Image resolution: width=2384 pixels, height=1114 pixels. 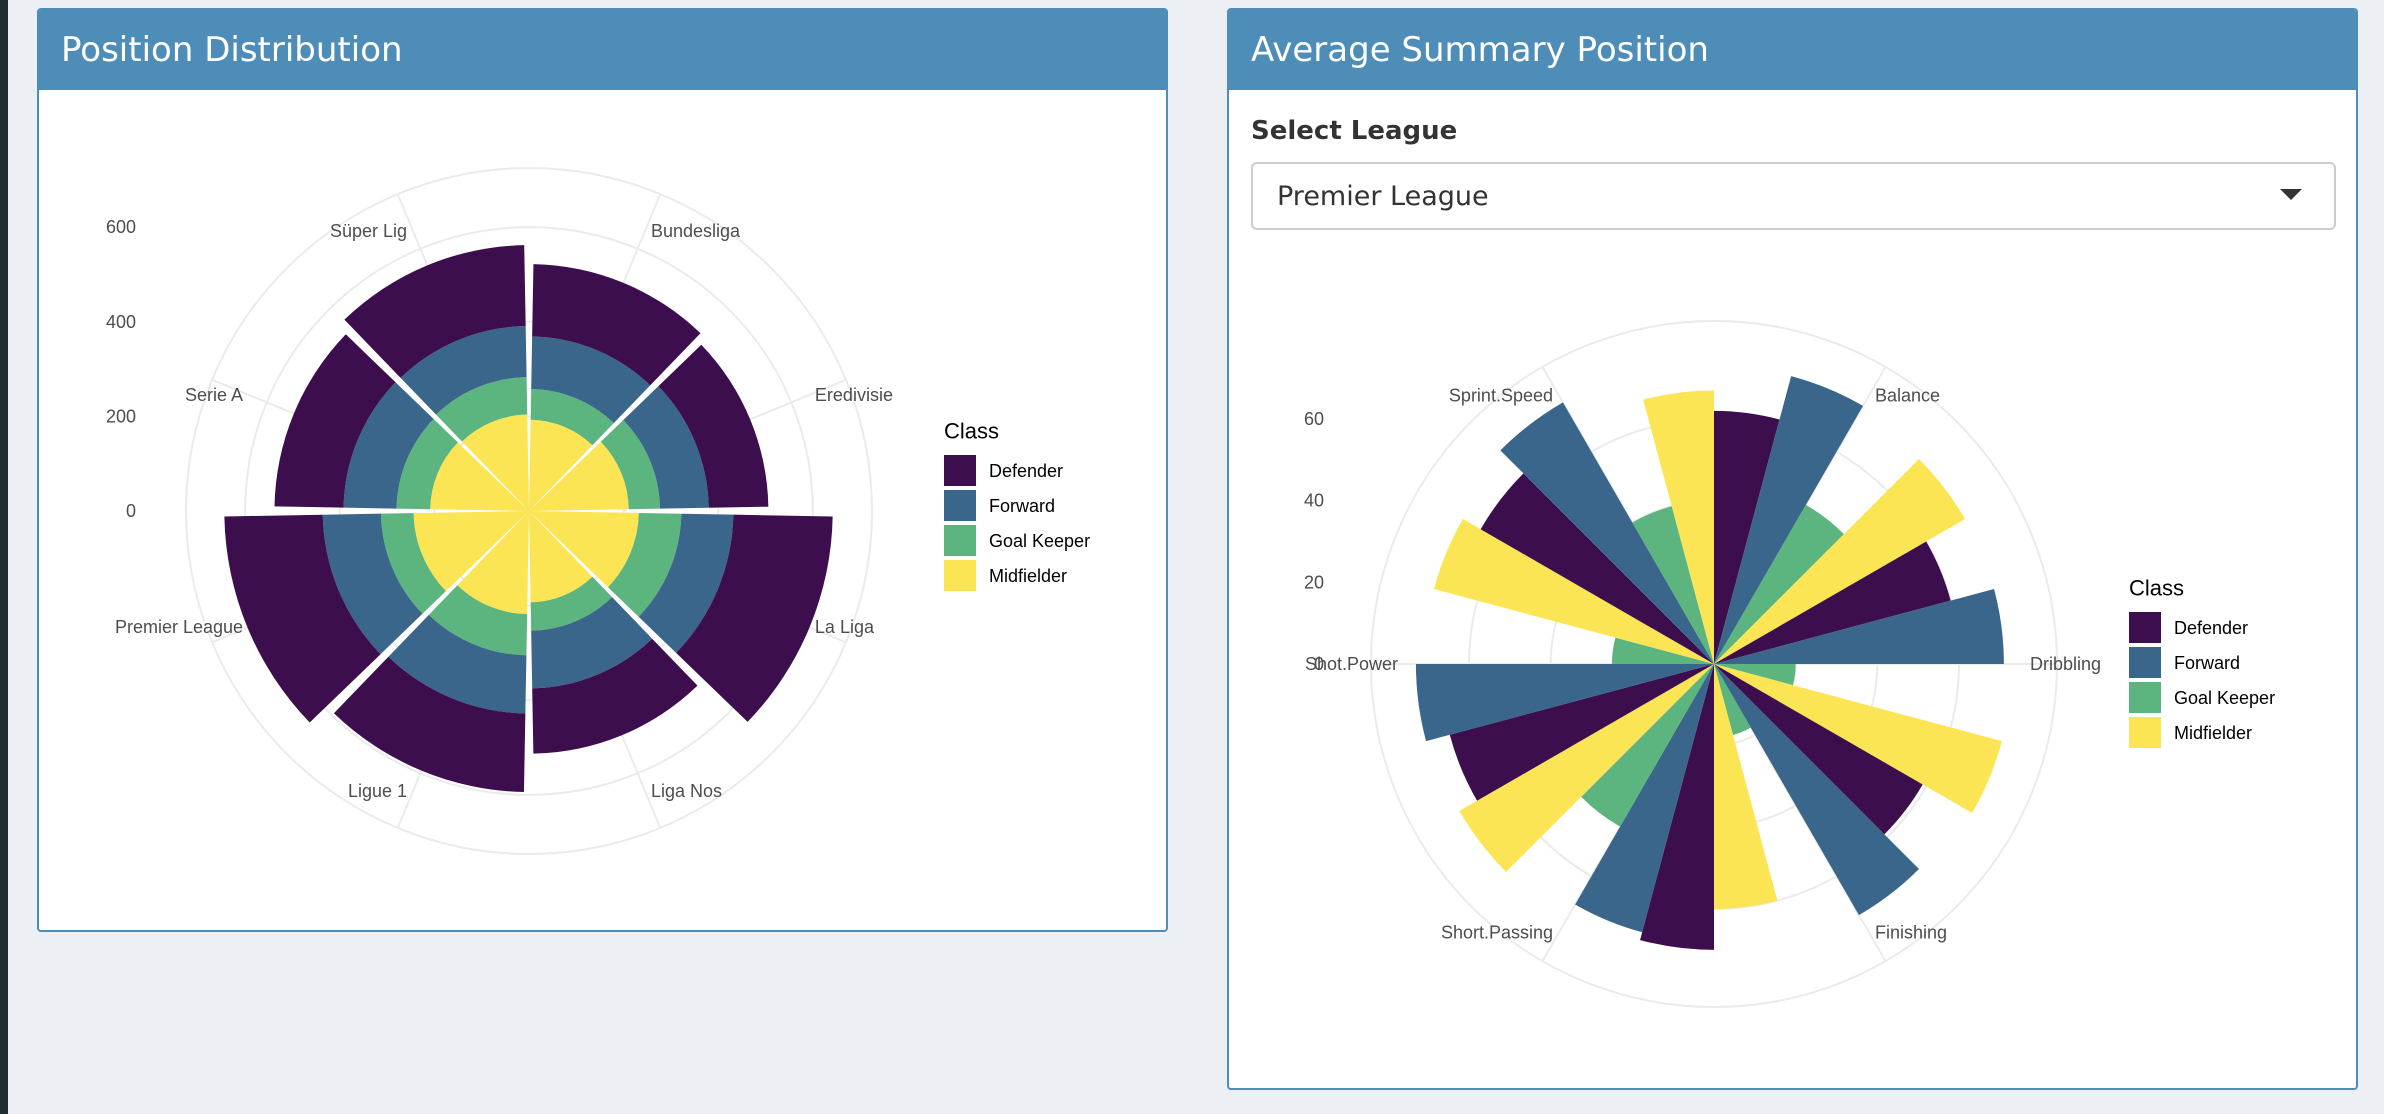 What do you see at coordinates (1792, 50) in the screenshot?
I see `panel-header: Average Summary Position` at bounding box center [1792, 50].